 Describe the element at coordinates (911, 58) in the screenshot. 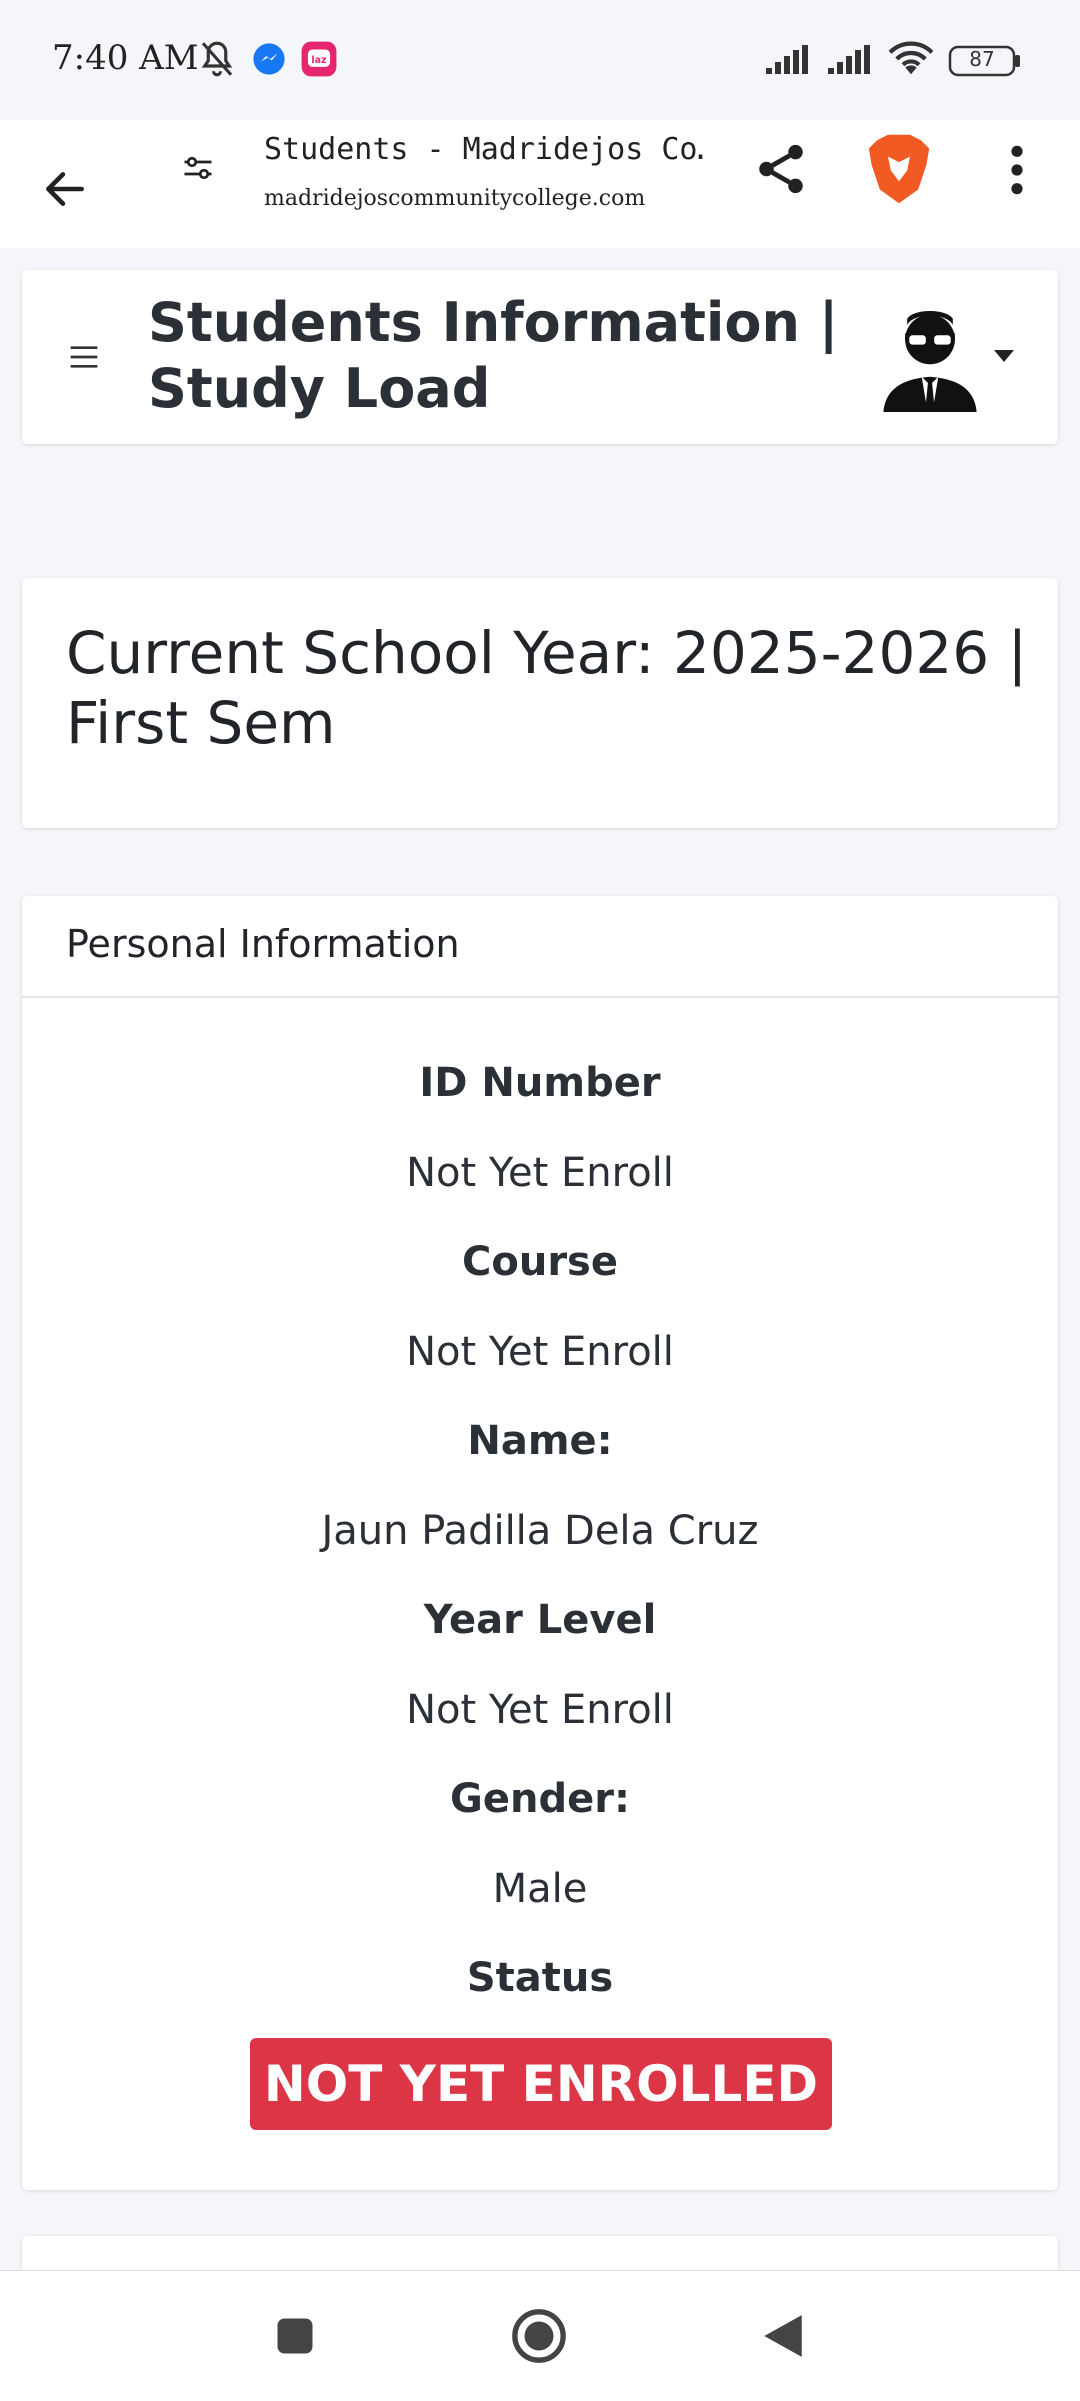

I see `wifi-icon` at that location.